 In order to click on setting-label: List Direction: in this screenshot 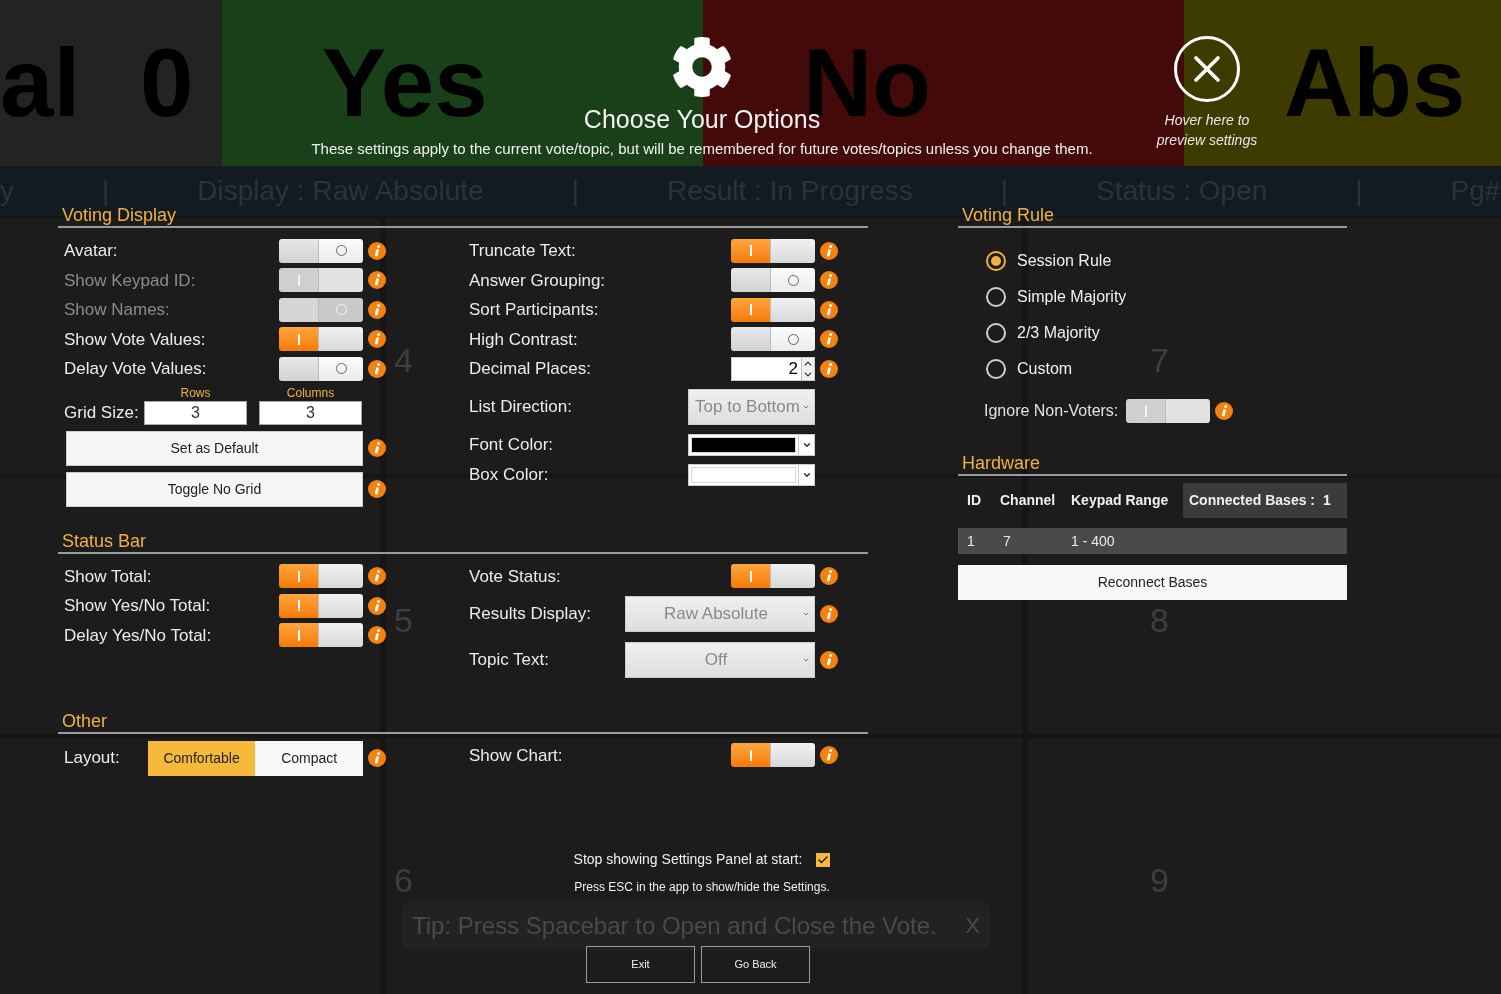, I will do `click(520, 406)`.